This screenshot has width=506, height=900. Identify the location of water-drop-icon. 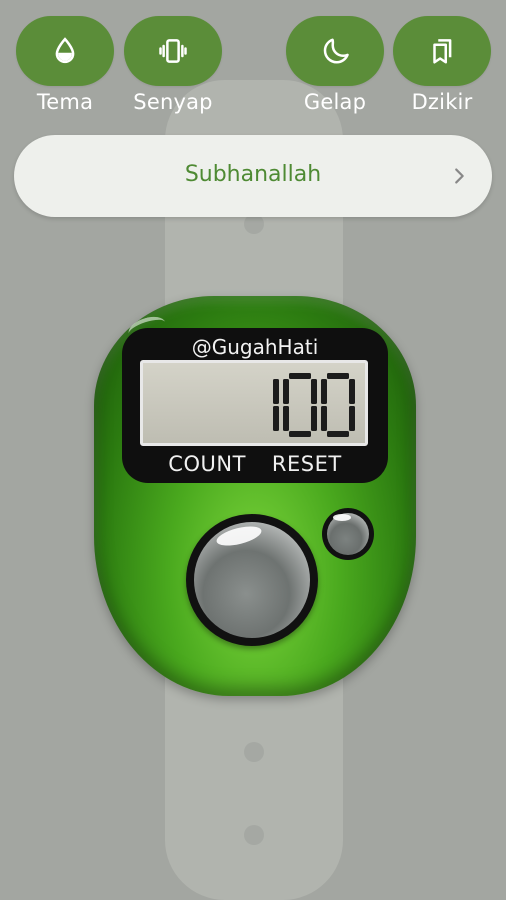
(65, 50).